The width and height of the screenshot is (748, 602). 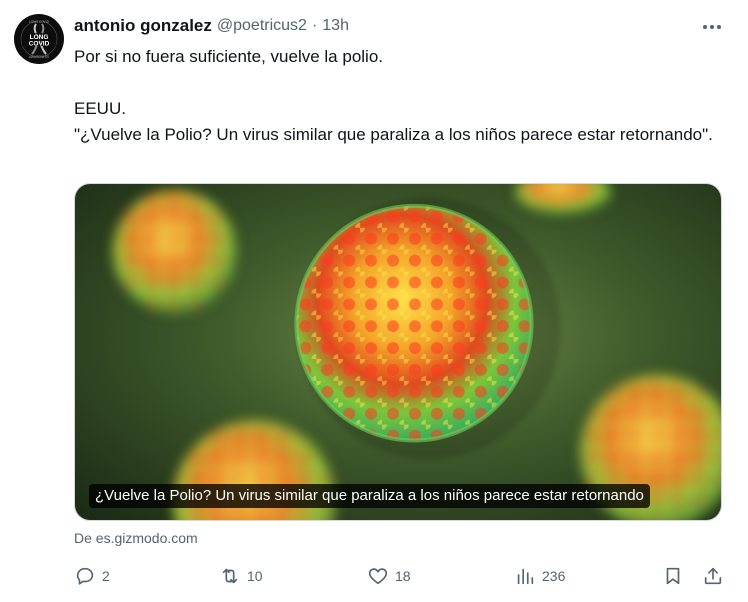 I want to click on avatar: LONG COVID LONG COVID AWARENESS, so click(x=39, y=39).